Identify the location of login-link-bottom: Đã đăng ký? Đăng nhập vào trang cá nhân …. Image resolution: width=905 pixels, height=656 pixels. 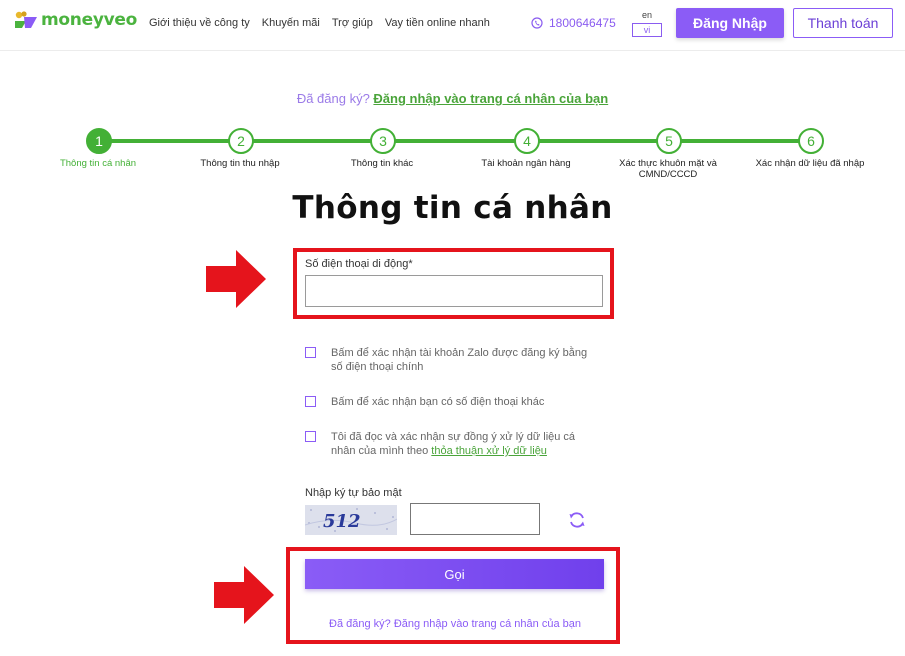
(455, 624).